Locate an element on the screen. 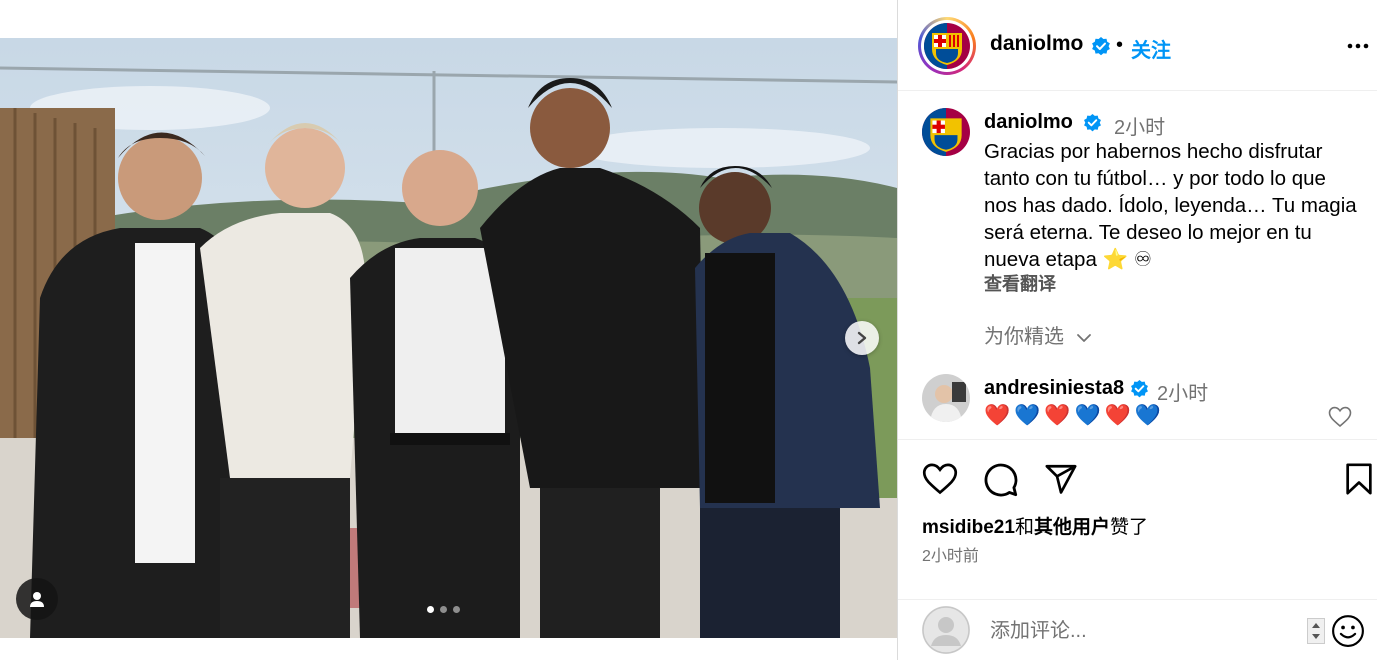 The image size is (1377, 660). comment-text: ❤️💙❤️💙❤️💙 is located at coordinates (1074, 415).